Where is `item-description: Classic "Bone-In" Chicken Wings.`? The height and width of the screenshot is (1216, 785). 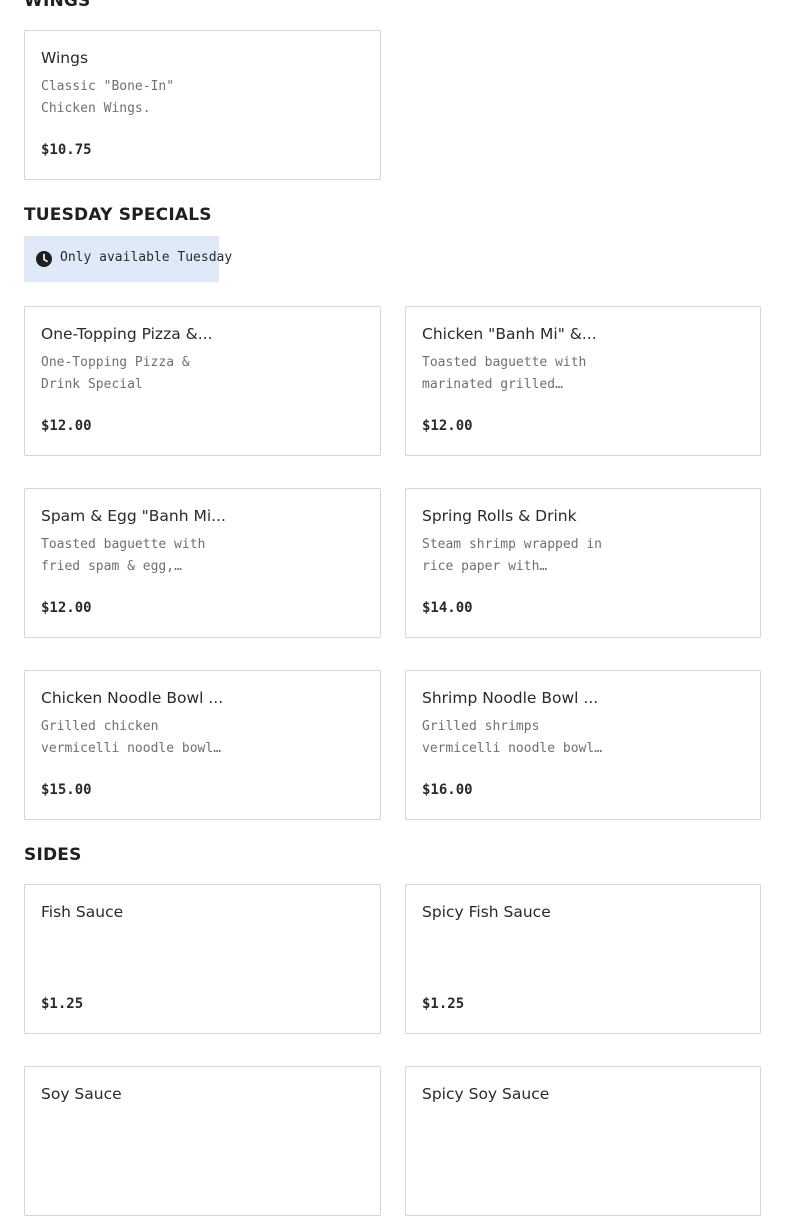
item-description: Classic "Bone-In" Chicken Wings. is located at coordinates (108, 97).